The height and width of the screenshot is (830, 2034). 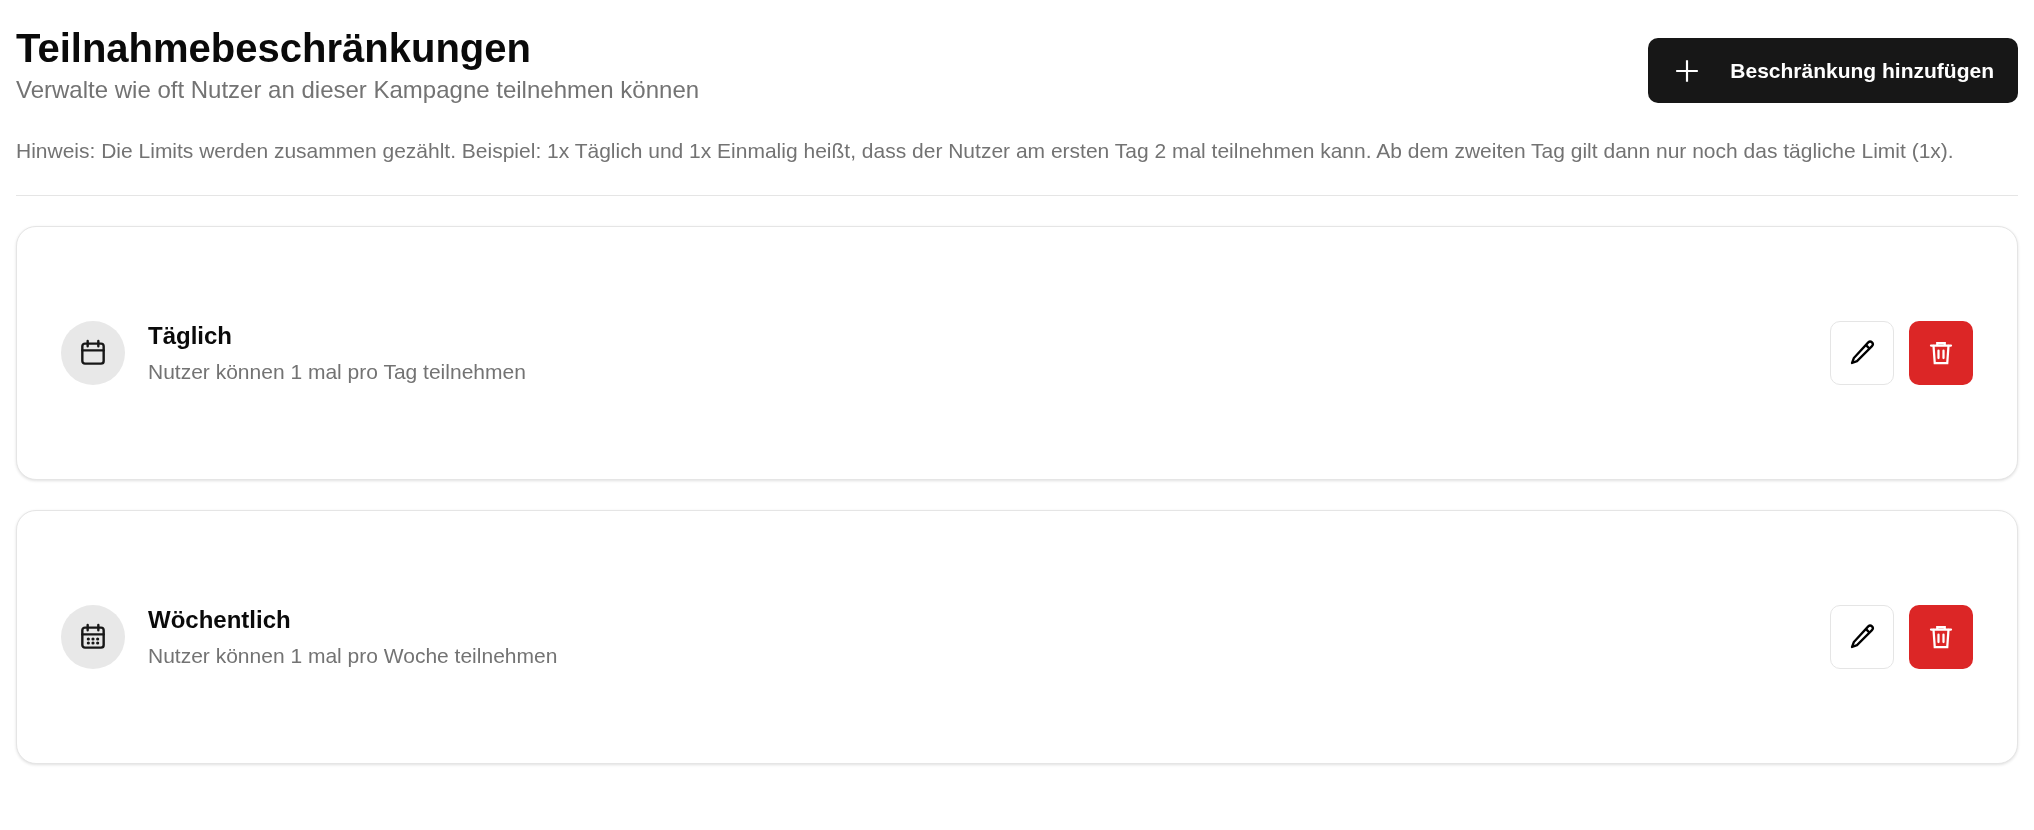 What do you see at coordinates (353, 656) in the screenshot?
I see `restriction-description: Nutzer können 1 mal pro Woche teilnehmen` at bounding box center [353, 656].